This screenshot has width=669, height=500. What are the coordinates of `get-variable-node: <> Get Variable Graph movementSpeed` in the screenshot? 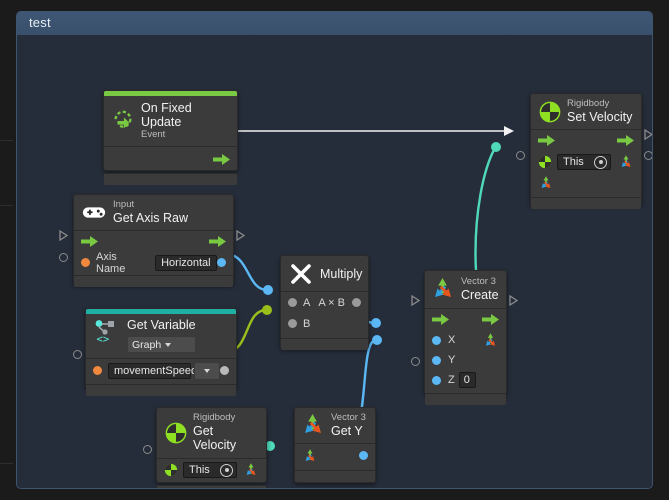 It's located at (161, 352).